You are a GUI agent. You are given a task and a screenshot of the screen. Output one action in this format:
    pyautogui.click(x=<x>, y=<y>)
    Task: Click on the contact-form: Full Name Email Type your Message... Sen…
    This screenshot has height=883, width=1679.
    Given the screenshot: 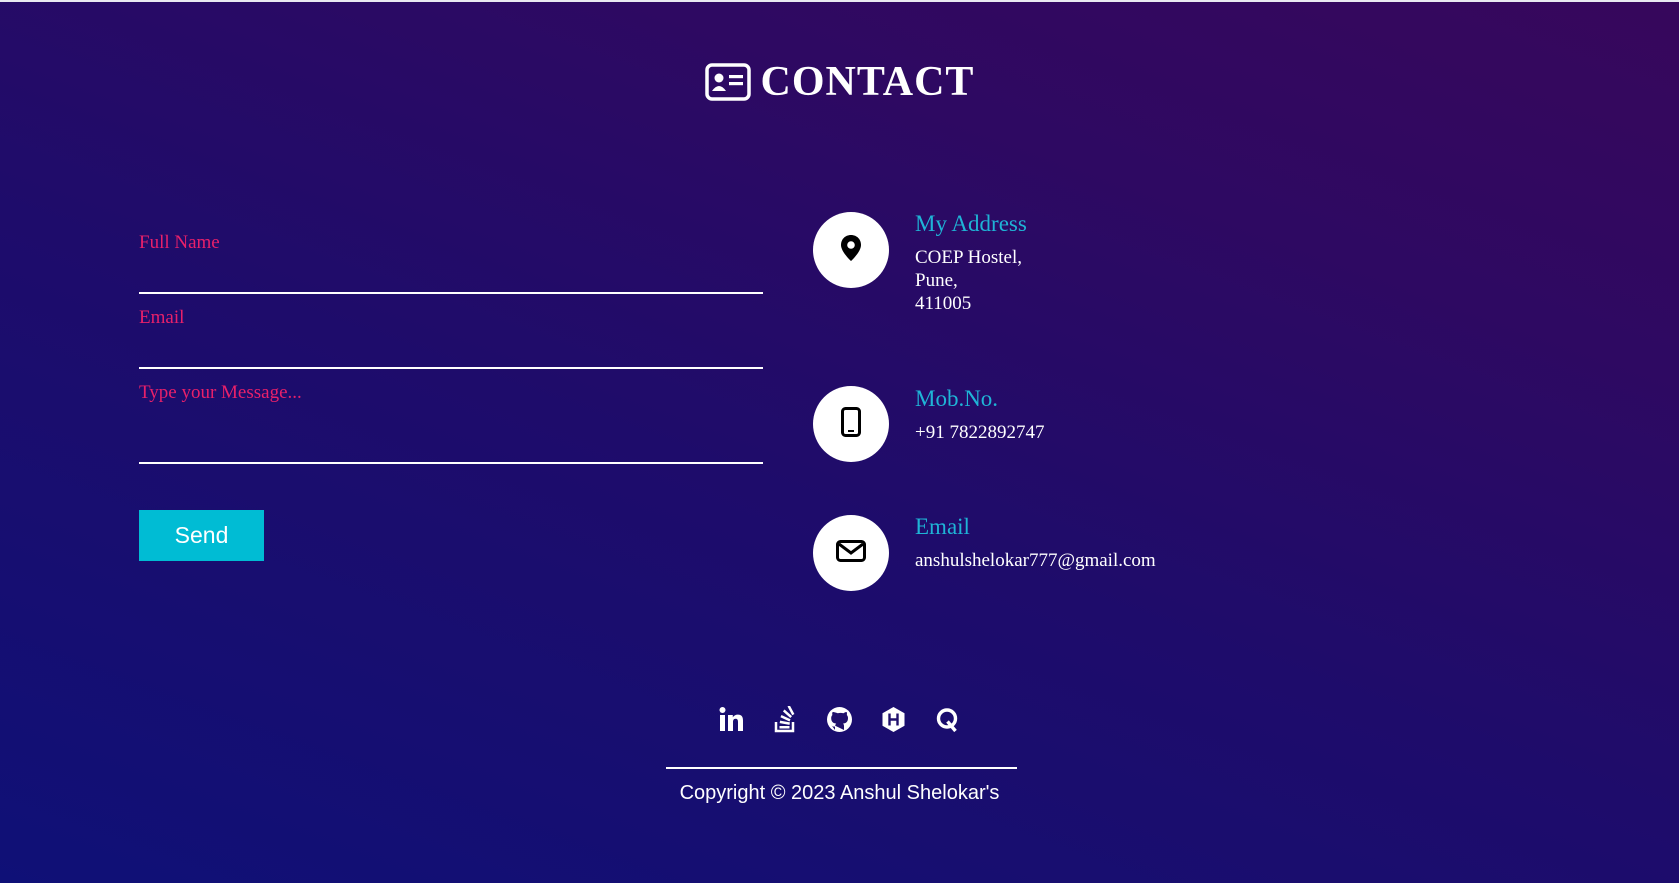 What is the action you would take?
    pyautogui.click(x=451, y=396)
    